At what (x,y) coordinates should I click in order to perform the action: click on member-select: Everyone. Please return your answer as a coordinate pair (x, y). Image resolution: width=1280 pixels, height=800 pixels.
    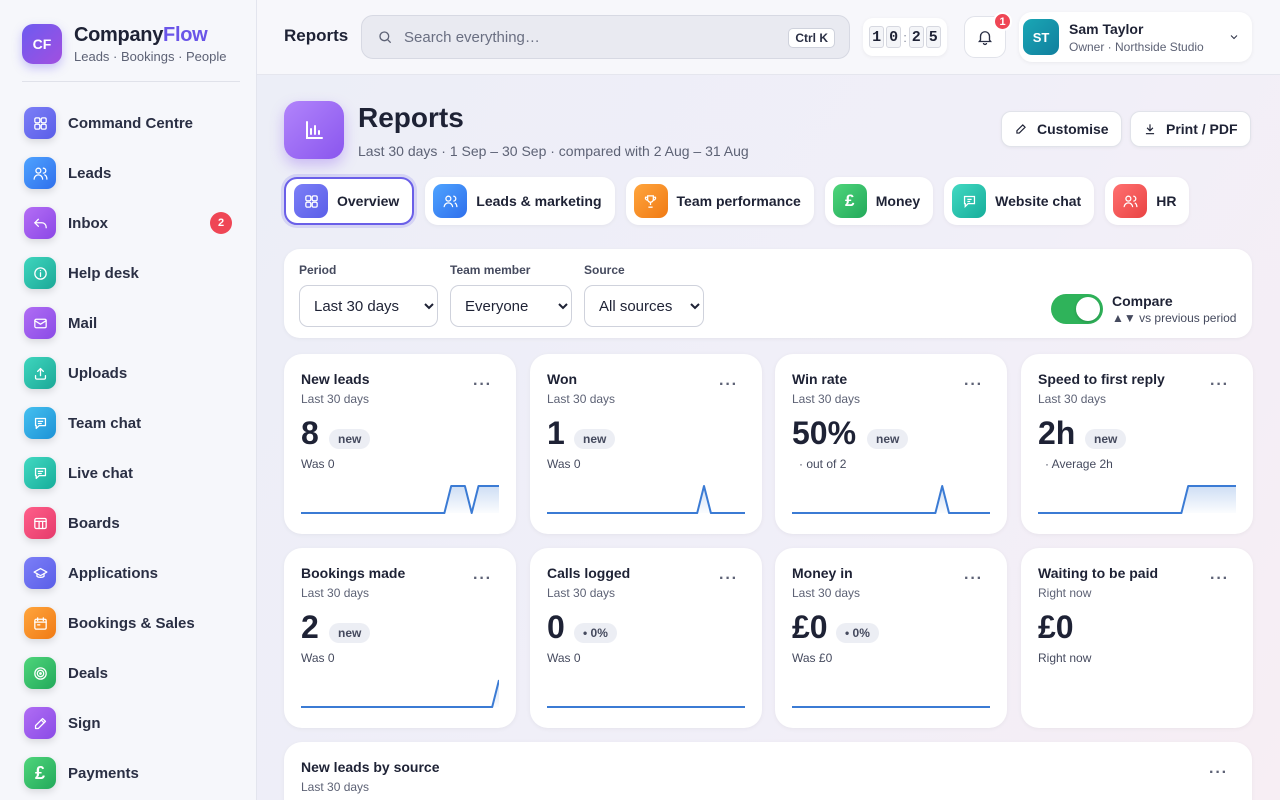
    Looking at the image, I should click on (511, 306).